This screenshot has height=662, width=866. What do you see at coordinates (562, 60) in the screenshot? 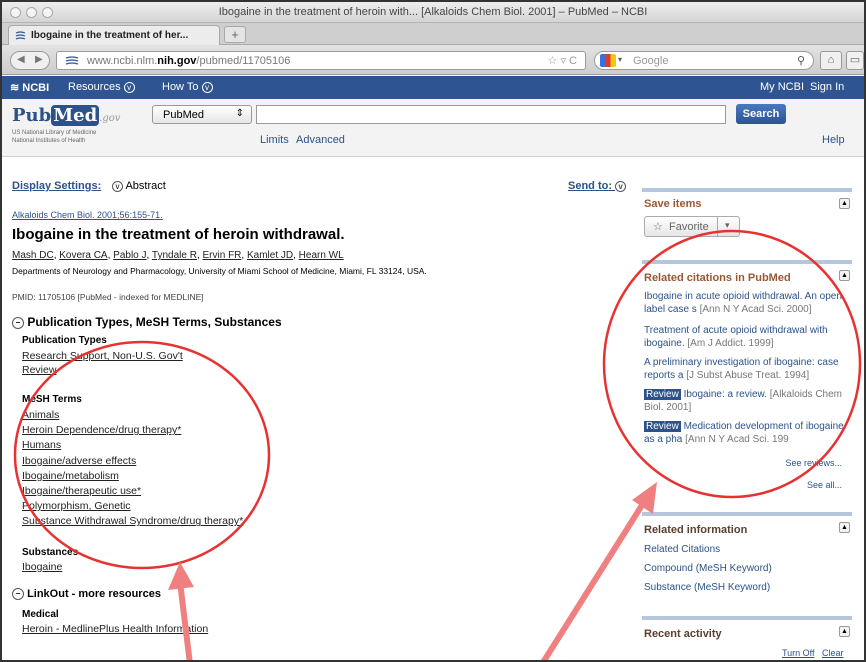
I see `bookmark-reload-controls: ☆ ▿ C` at bounding box center [562, 60].